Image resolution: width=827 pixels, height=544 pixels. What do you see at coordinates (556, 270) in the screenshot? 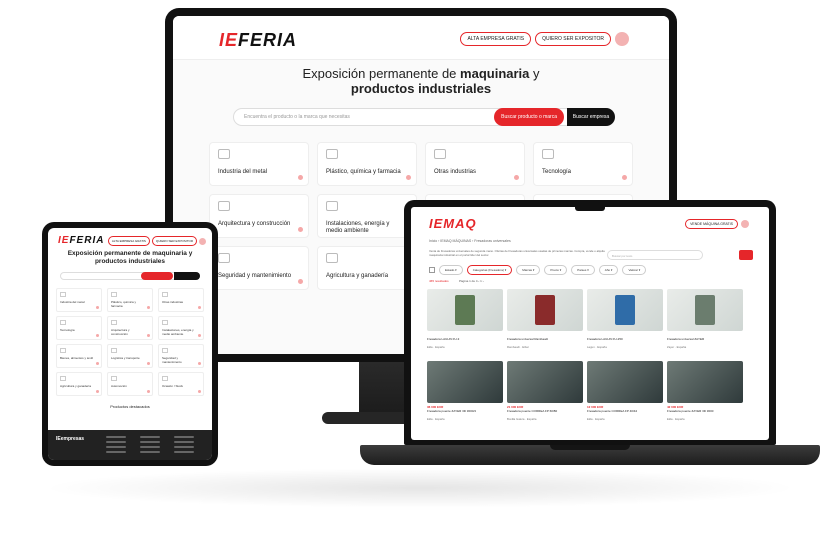
I see `filter-precio: Precio ▾` at bounding box center [556, 270].